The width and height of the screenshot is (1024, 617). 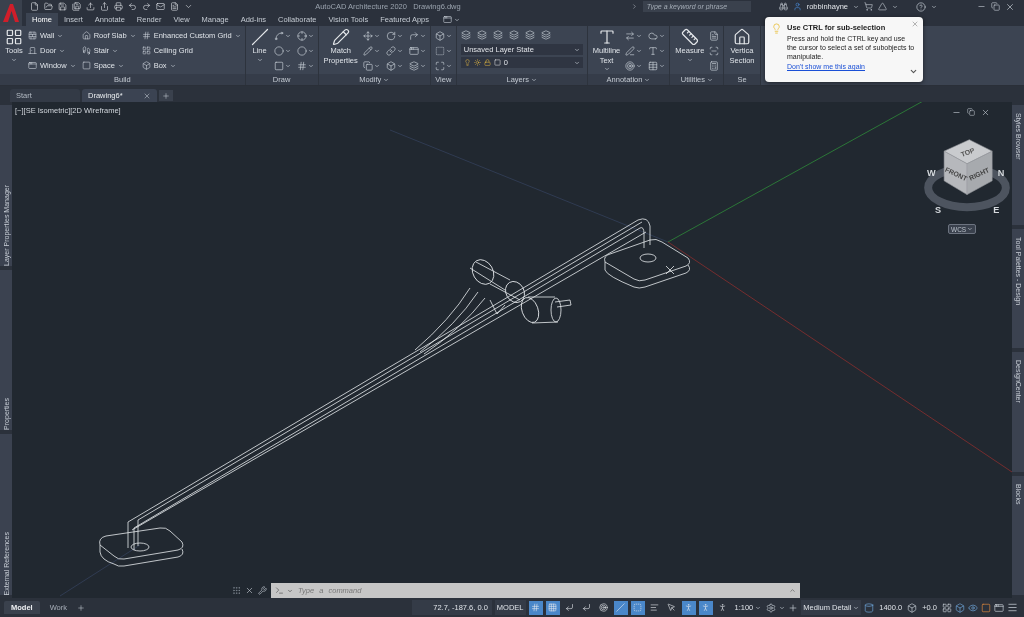 I want to click on hatch-icon, so click(x=301, y=65).